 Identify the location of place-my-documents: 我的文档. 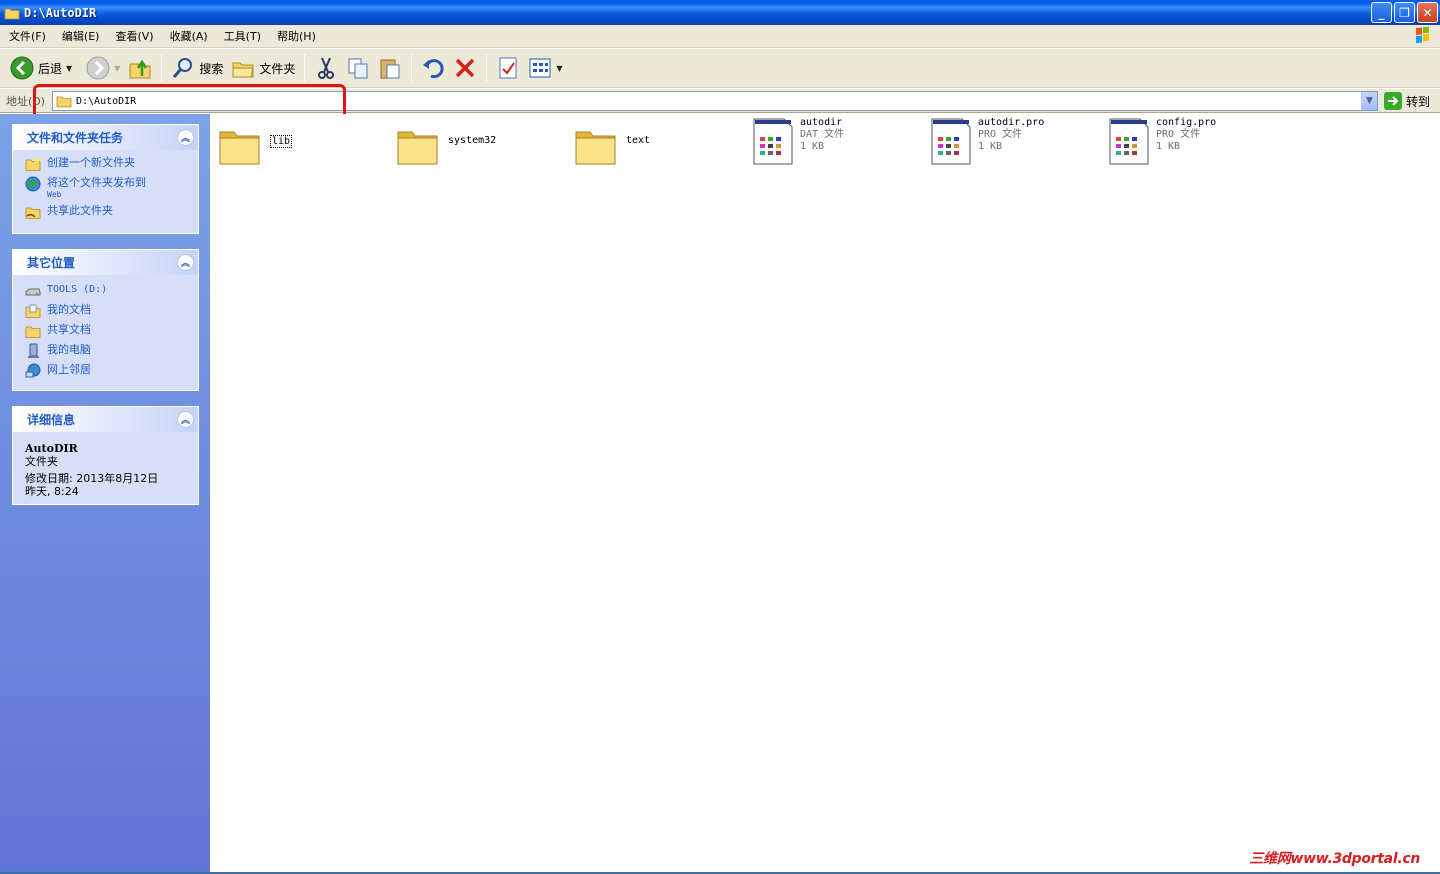
(106, 311).